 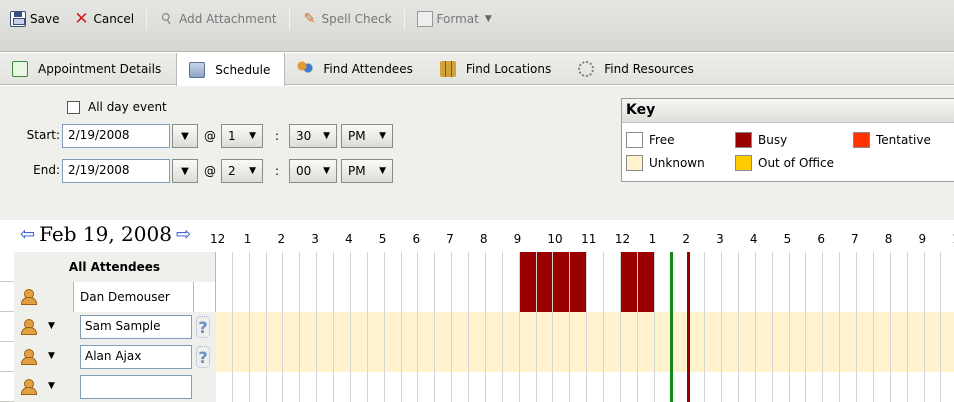 I want to click on end-minute-select: 00 ▼, so click(x=313, y=171).